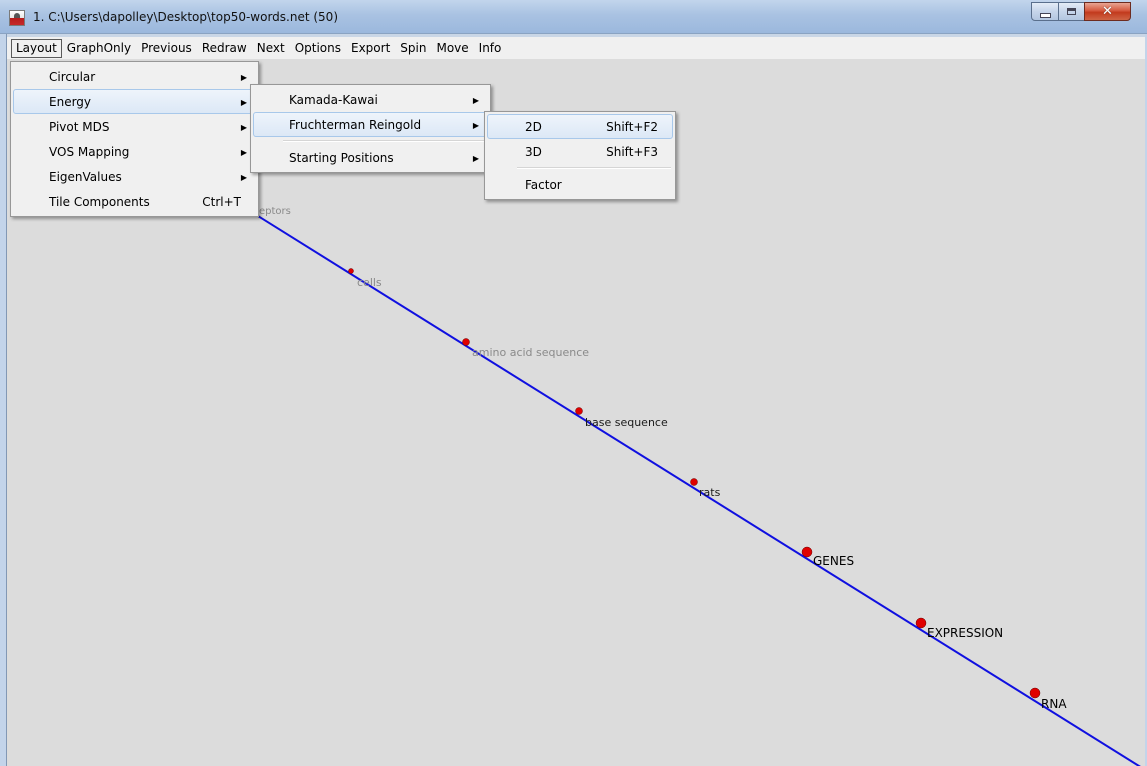 The width and height of the screenshot is (1147, 766). I want to click on menu-item-2d: 2D Shift+F2, so click(580, 126).